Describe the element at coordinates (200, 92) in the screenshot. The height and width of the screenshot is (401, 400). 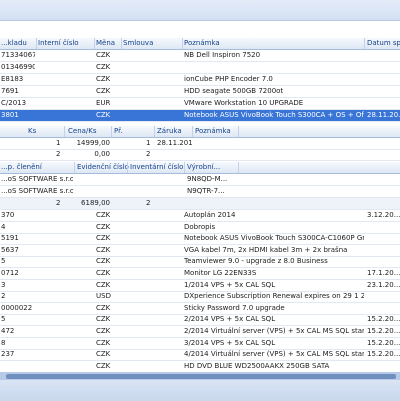
I see `table-row: 7691 CZK HDD seagate 500GB 7200ot` at that location.